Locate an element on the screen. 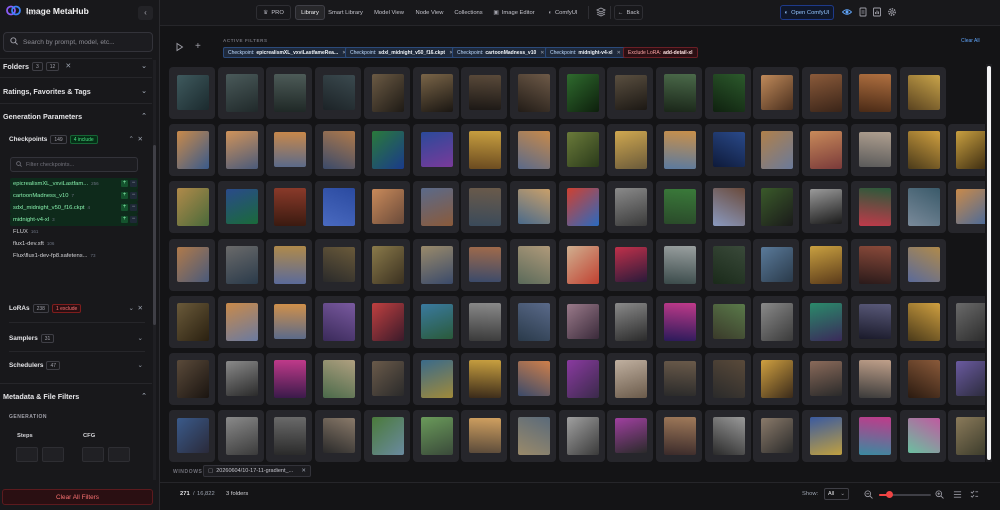 This screenshot has width=1000, height=510. filter-chip: Checkpoint:sdxl_midnight_v50_f16.ckpt✕ is located at coordinates (402, 52).